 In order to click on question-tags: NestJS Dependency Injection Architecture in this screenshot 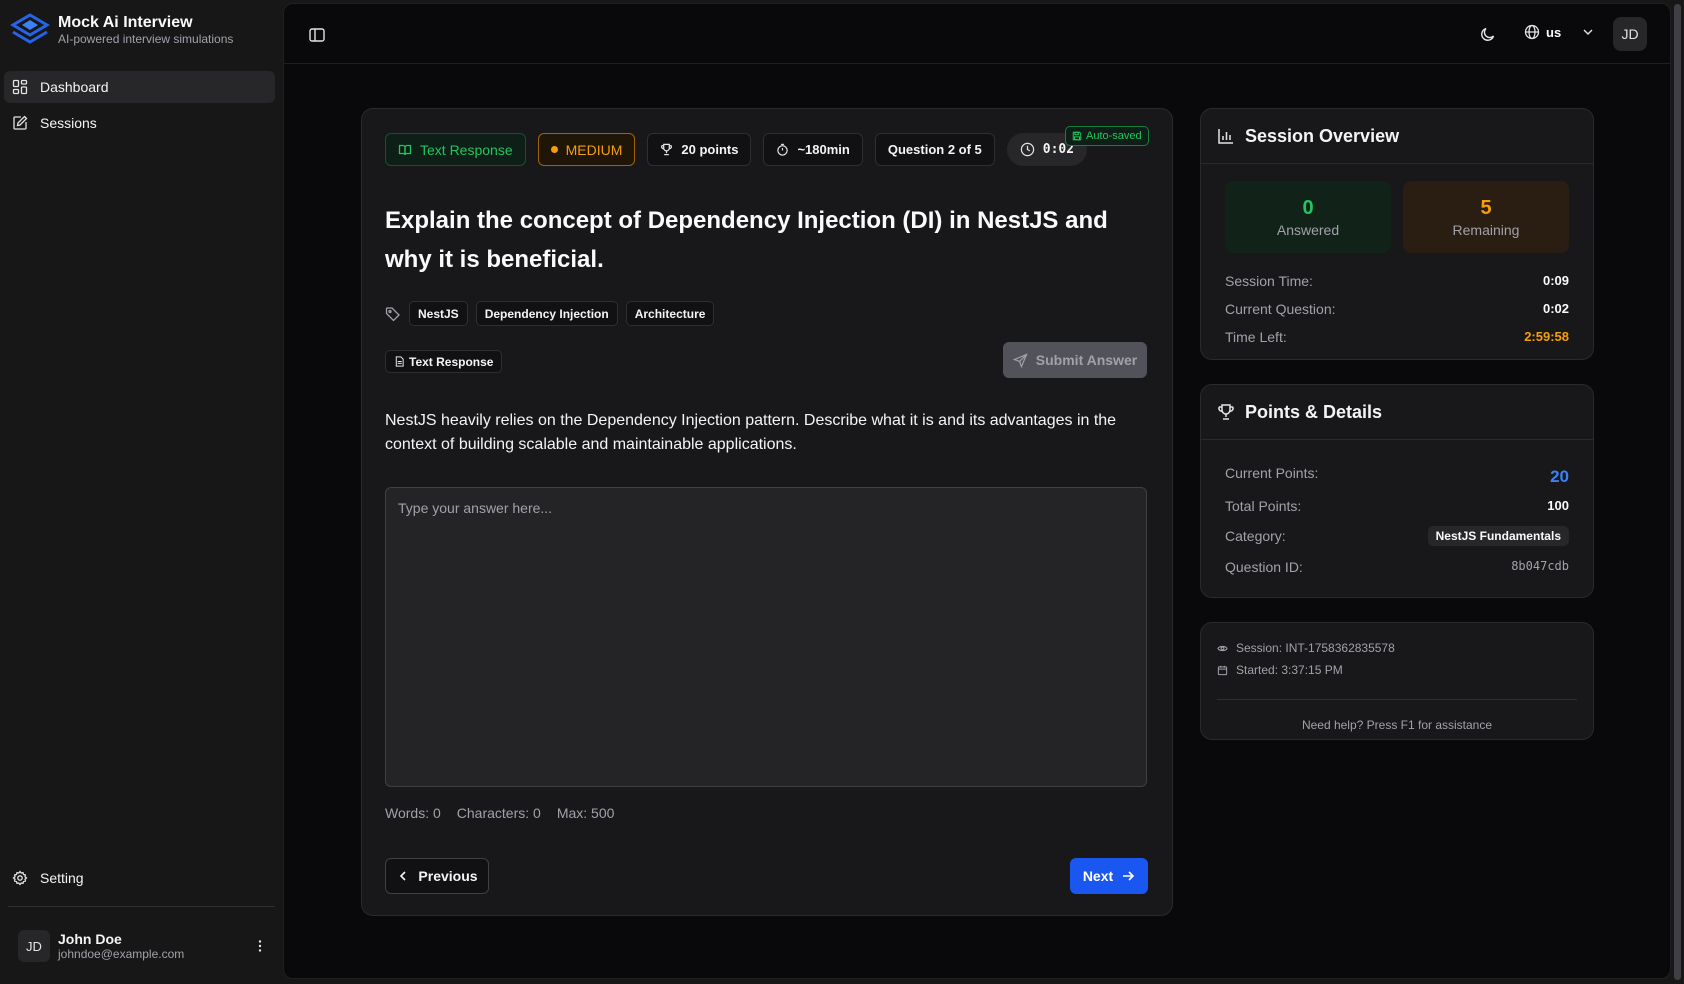, I will do `click(550, 313)`.